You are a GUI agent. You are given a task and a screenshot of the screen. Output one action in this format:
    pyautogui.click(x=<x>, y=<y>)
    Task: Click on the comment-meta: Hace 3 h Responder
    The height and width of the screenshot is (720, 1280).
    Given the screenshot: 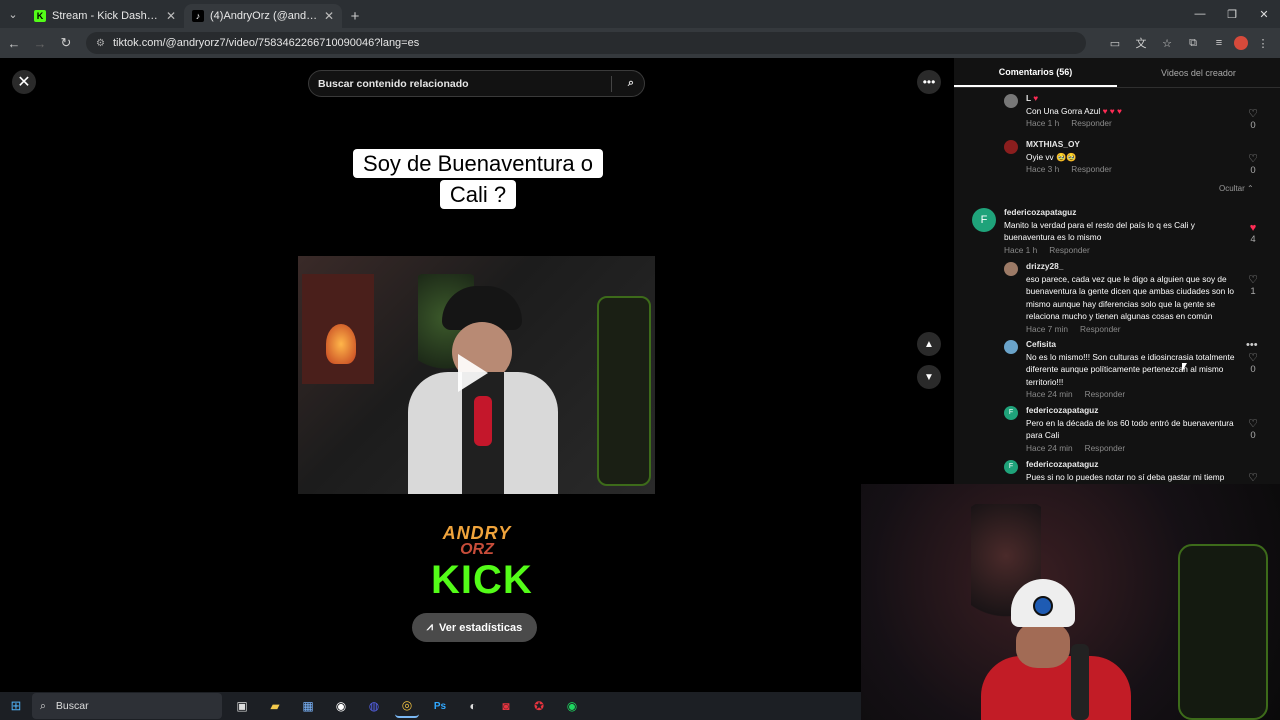 What is the action you would take?
    pyautogui.click(x=1069, y=169)
    